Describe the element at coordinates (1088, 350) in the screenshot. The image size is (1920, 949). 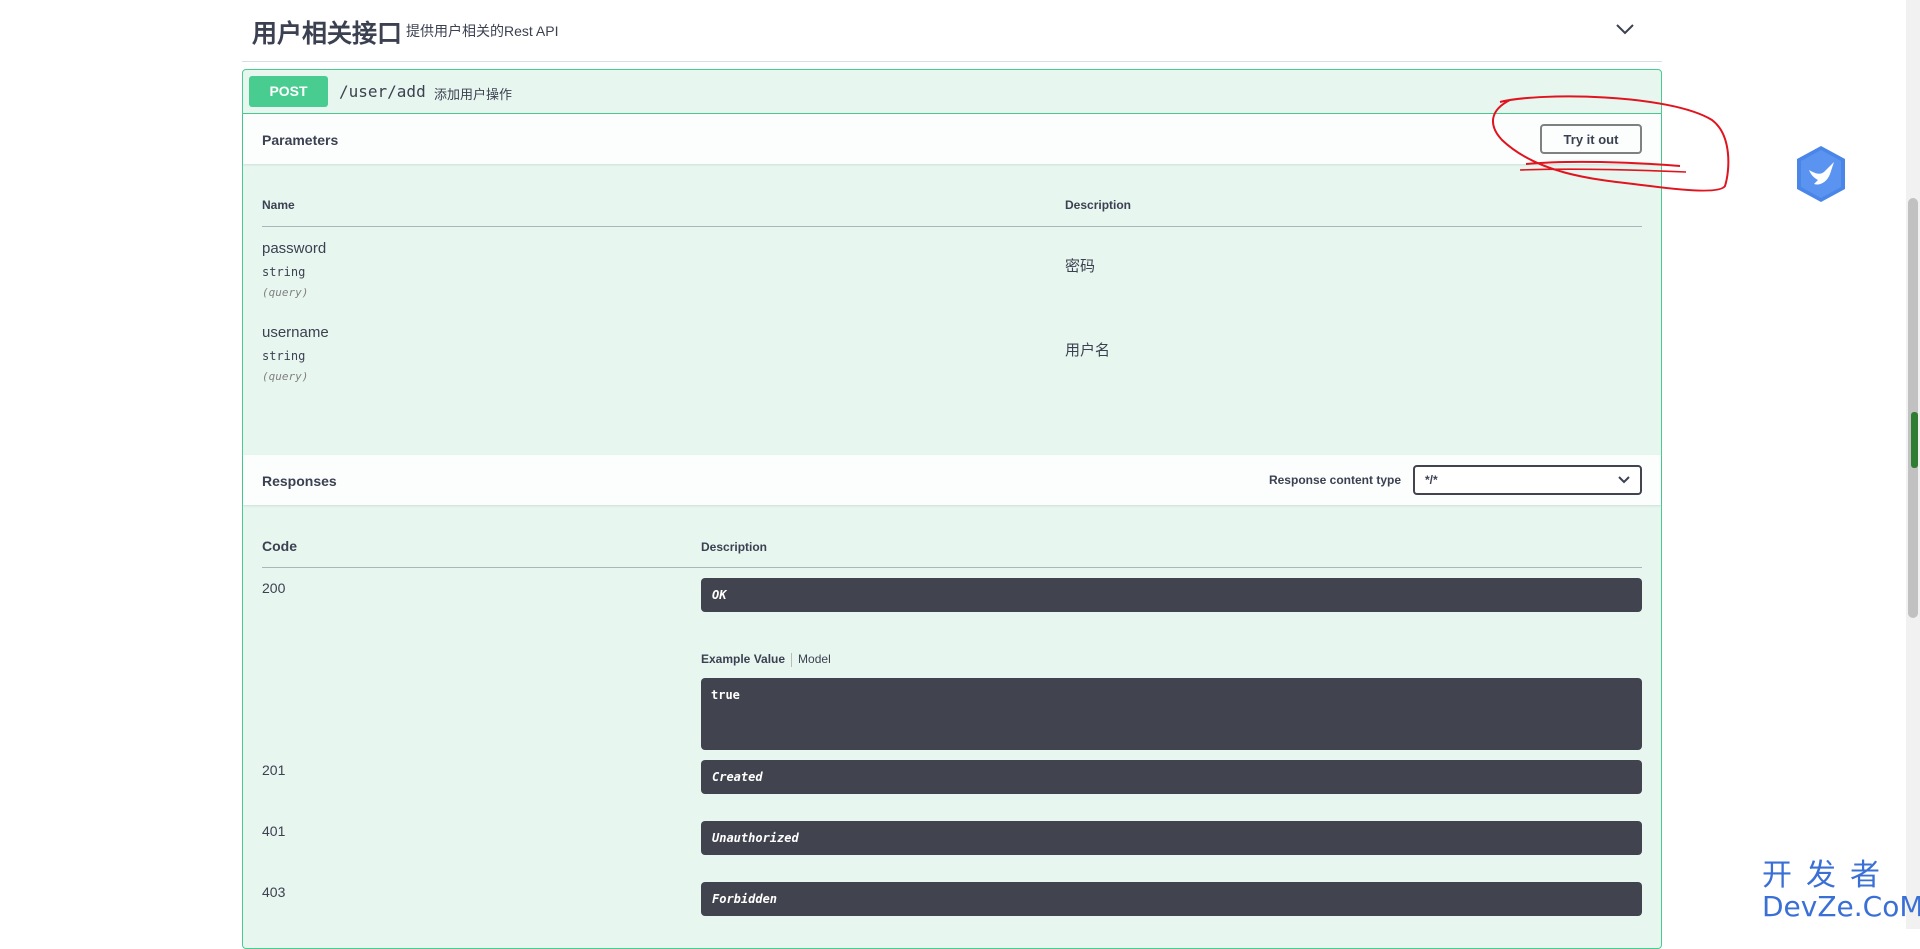
I see `param-description: 用户名` at that location.